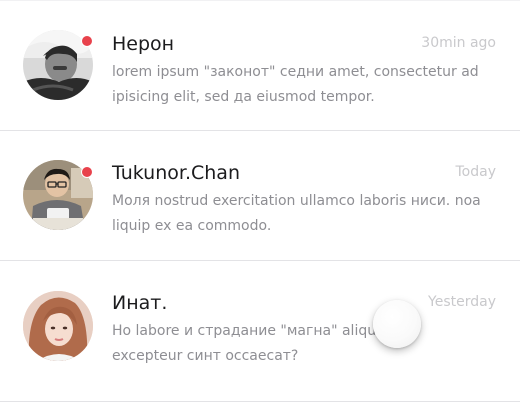 The image size is (520, 402). I want to click on message-preview-line: Но labore и страдание "магна" aliqua., so click(251, 331).